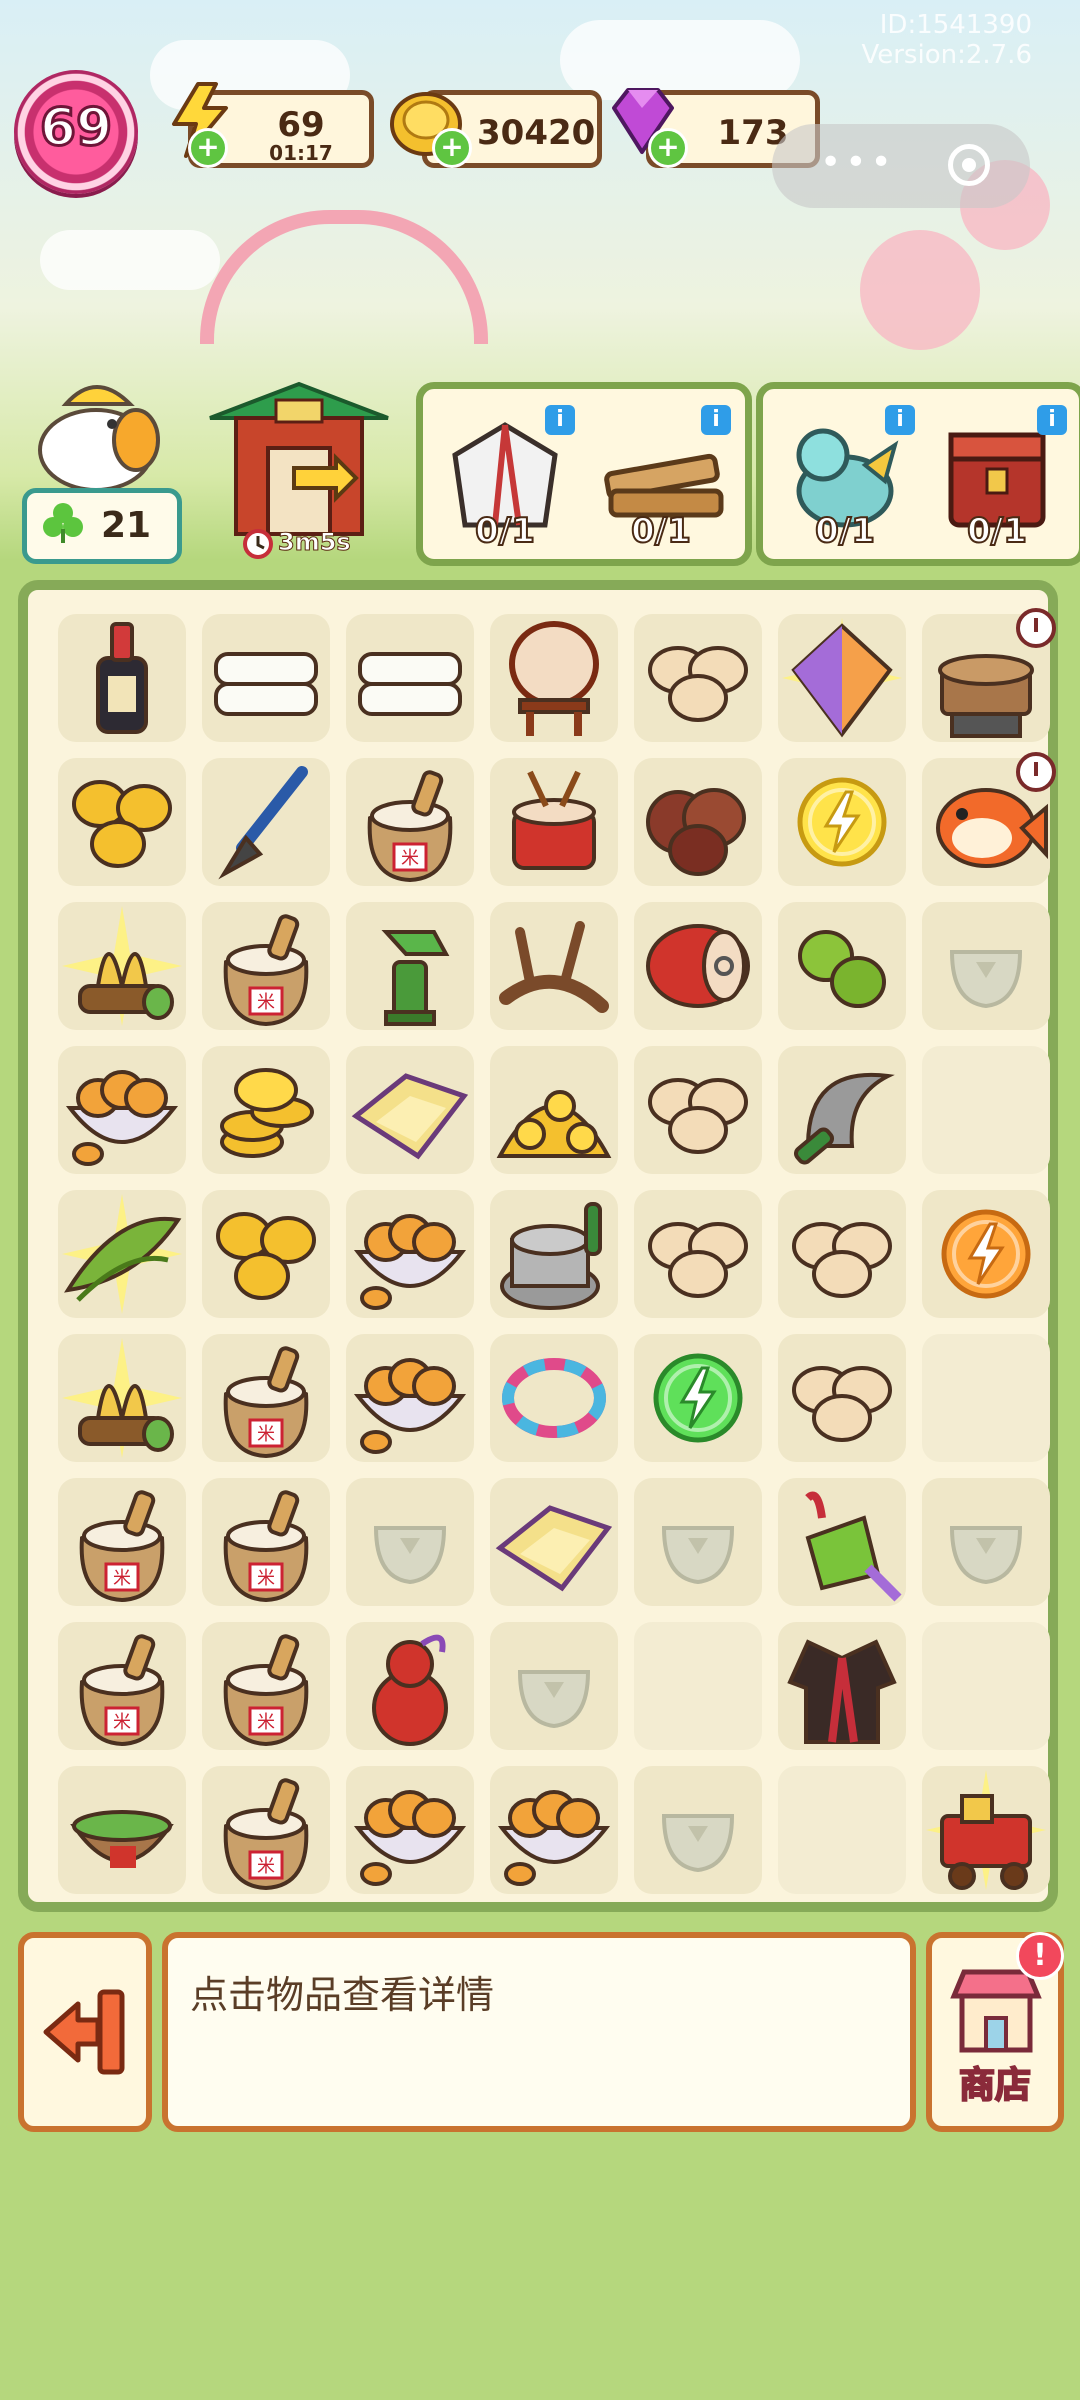 The width and height of the screenshot is (1080, 2400). What do you see at coordinates (969, 165) in the screenshot?
I see `close-target-icon` at bounding box center [969, 165].